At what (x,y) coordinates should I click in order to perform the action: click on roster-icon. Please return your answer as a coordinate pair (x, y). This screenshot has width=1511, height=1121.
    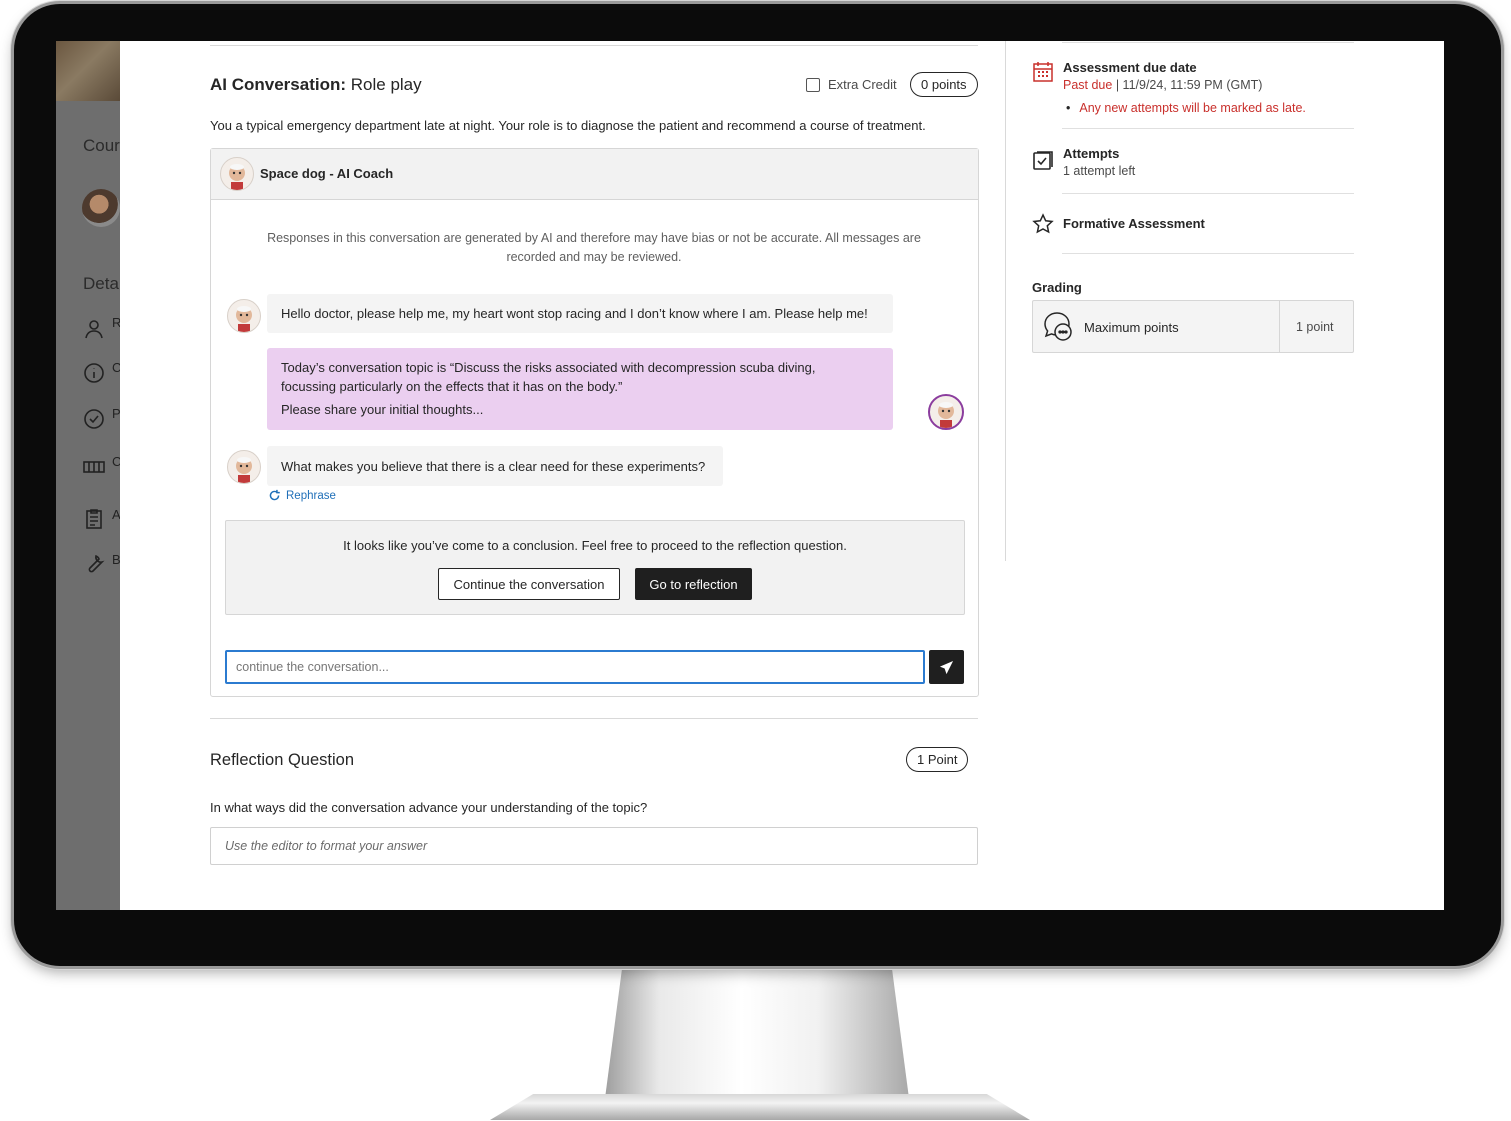
    Looking at the image, I should click on (94, 329).